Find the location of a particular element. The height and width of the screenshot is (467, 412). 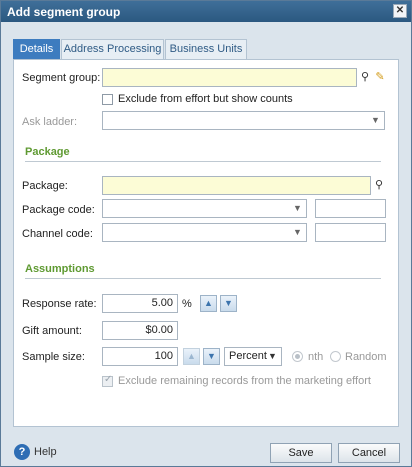

dialog-title: Add segment group is located at coordinates (64, 12).